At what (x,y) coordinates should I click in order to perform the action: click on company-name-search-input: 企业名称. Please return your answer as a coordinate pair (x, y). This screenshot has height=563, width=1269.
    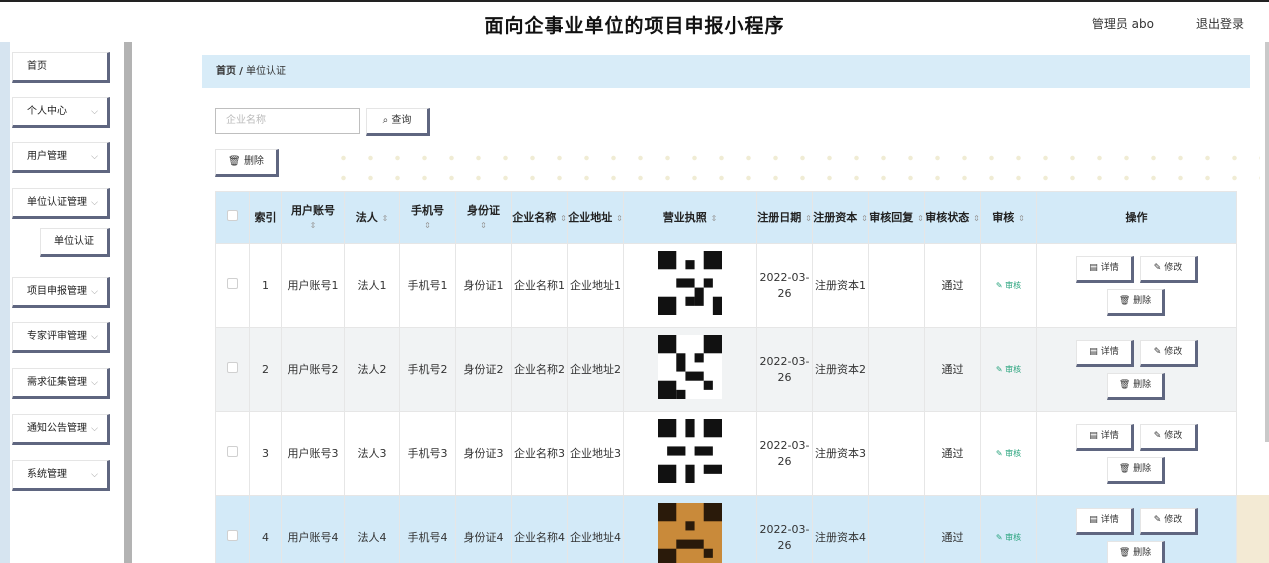
    Looking at the image, I should click on (287, 121).